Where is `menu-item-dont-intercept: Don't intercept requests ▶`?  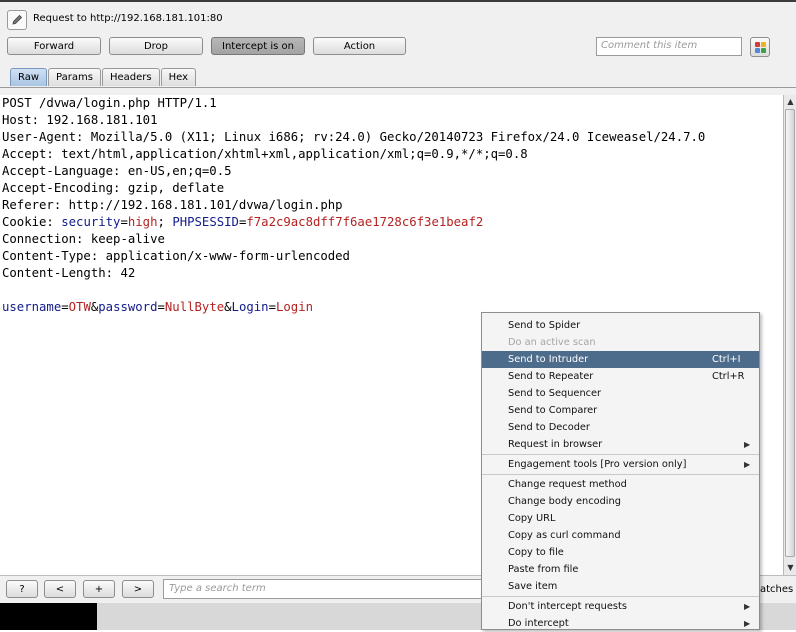 menu-item-dont-intercept: Don't intercept requests ▶ is located at coordinates (620, 606).